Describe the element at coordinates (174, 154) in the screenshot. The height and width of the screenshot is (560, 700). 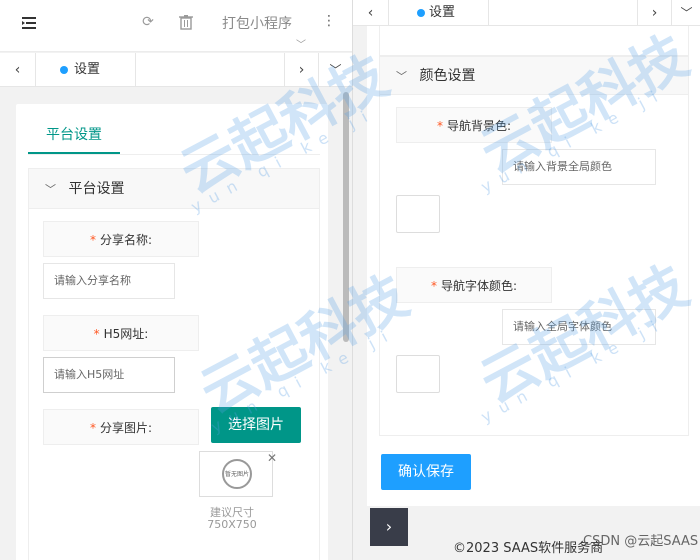
I see `tab-divider` at that location.